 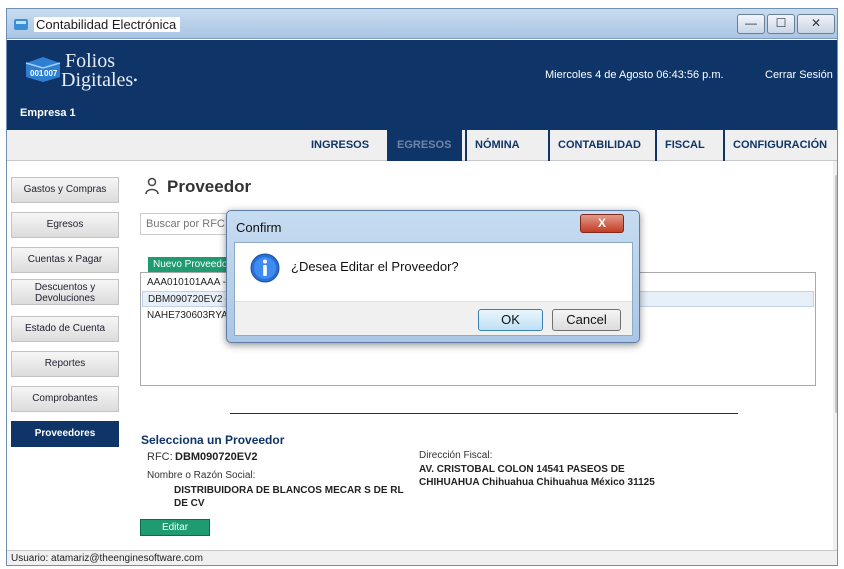 I want to click on logo-text: Folios Digitales•, so click(x=99, y=70).